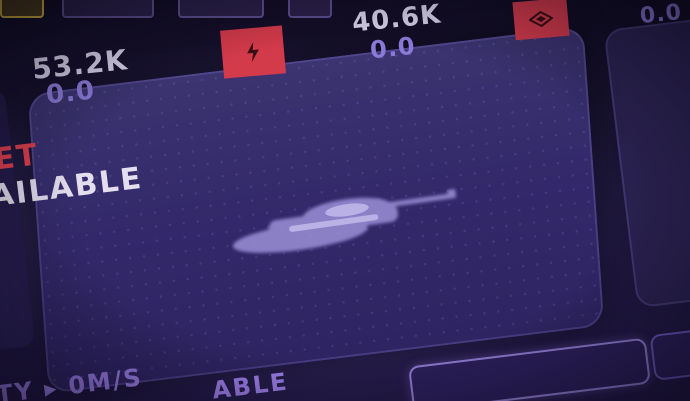 The width and height of the screenshot is (690, 401). Describe the element at coordinates (646, 162) in the screenshot. I see `right-side-panel` at that location.